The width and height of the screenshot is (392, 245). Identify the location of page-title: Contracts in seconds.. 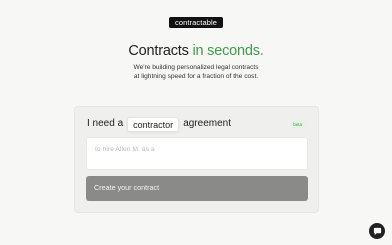
(196, 51).